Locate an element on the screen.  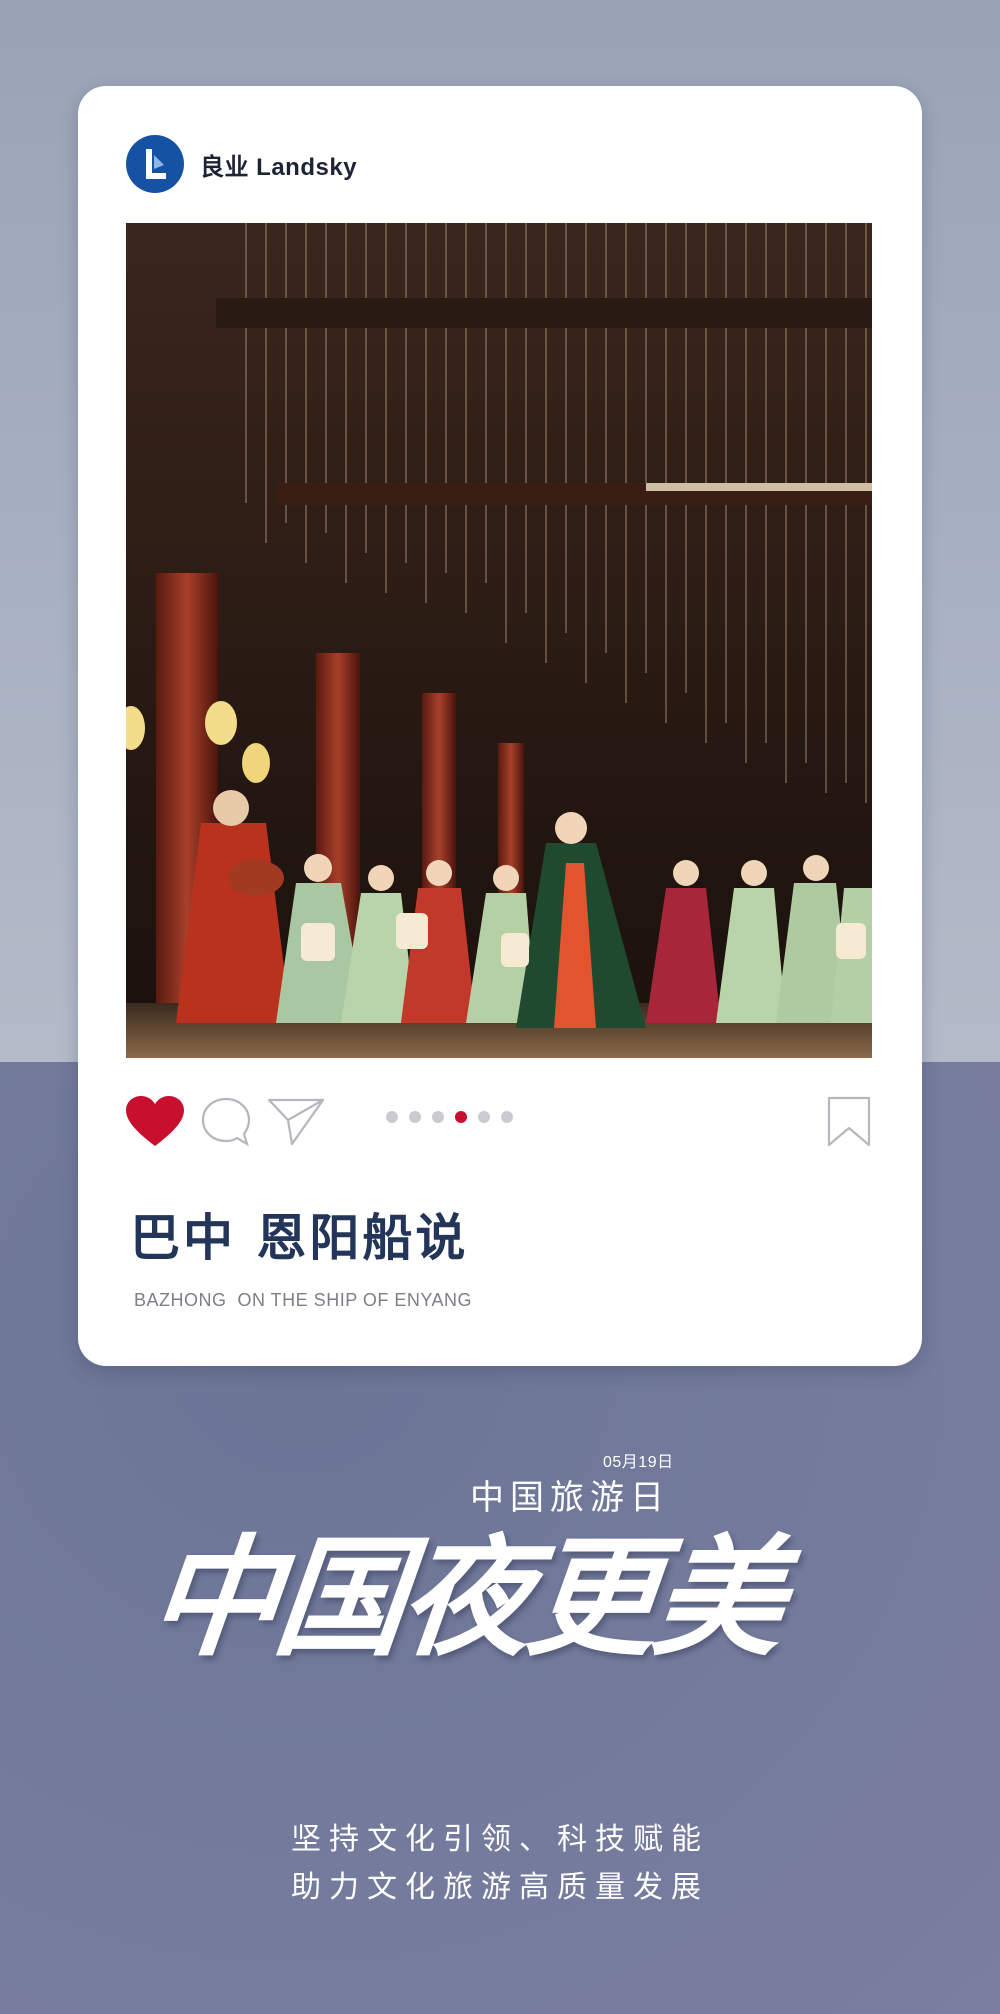
comment-icon is located at coordinates (226, 1122).